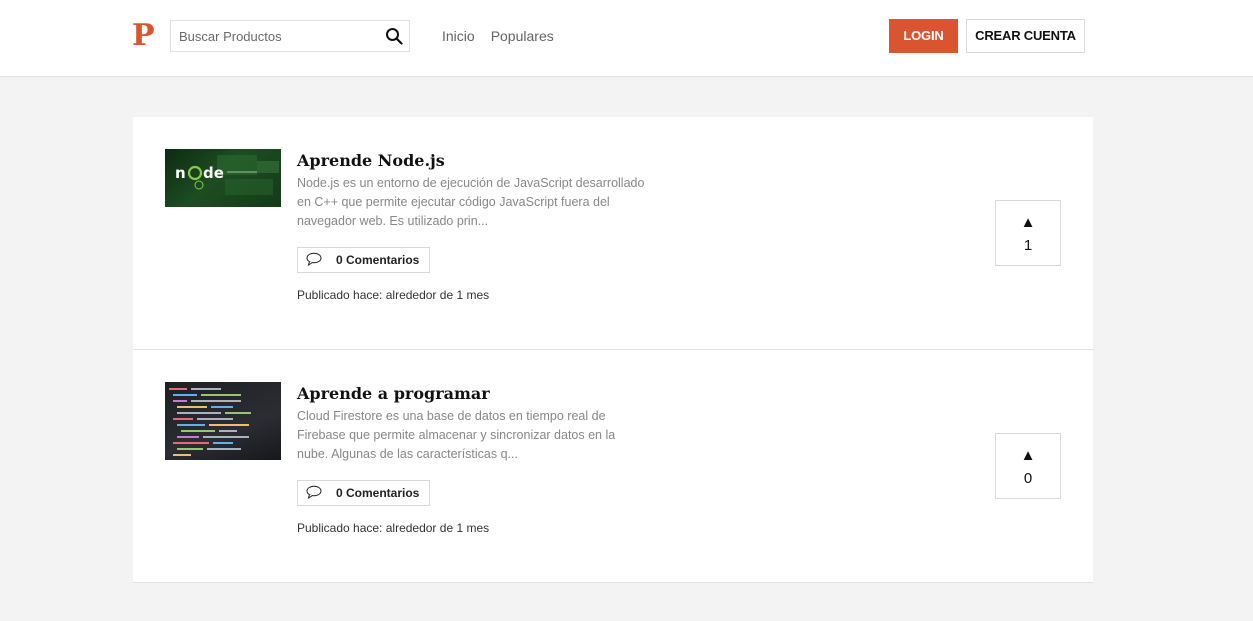  Describe the element at coordinates (1028, 245) in the screenshot. I see `vote-count: 1` at that location.